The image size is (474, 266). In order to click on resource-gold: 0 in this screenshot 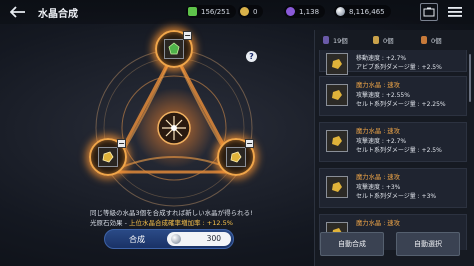, I will do `click(251, 11)`.